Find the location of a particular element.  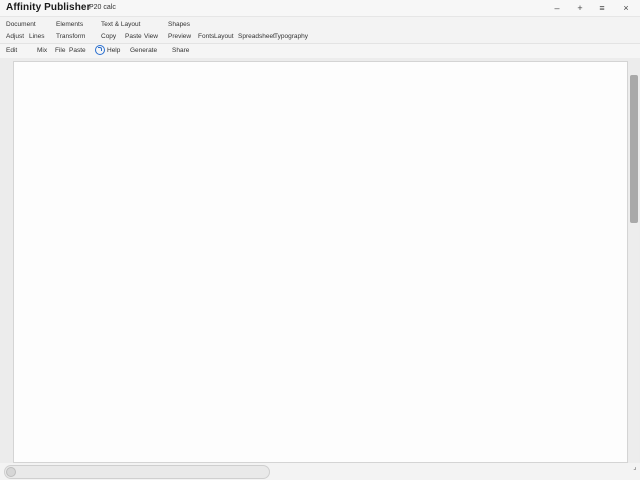

menu-icon: ≡ is located at coordinates (602, 8).